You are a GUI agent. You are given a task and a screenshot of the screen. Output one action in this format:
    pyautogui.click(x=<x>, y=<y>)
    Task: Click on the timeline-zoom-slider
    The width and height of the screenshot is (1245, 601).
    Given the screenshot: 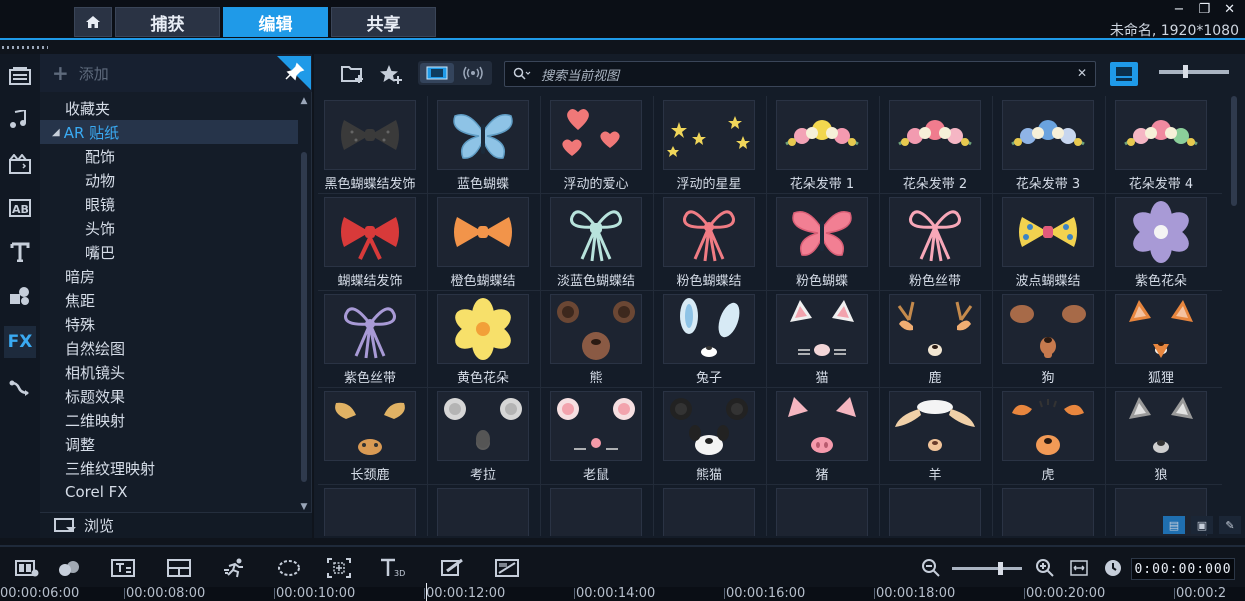 What is the action you would take?
    pyautogui.click(x=987, y=568)
    